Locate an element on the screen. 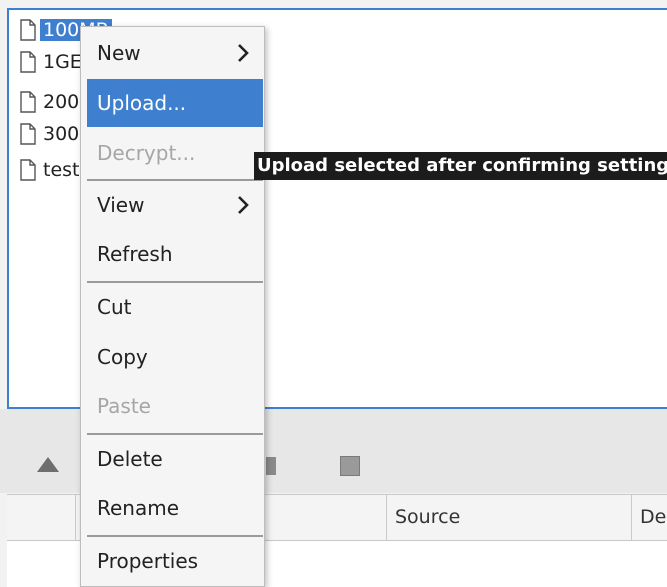  menu-item-rename: Rename is located at coordinates (175, 508).